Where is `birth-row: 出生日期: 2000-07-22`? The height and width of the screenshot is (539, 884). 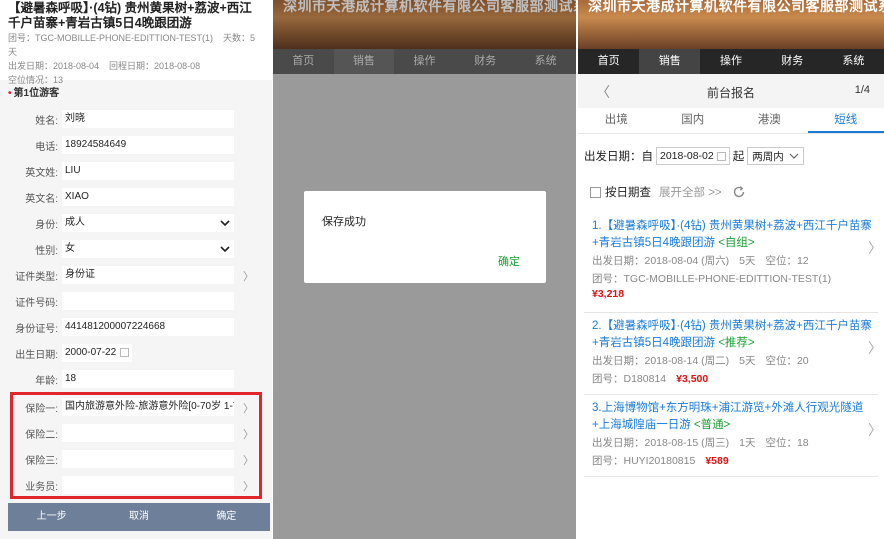 birth-row: 出生日期: 2000-07-22 is located at coordinates (139, 353).